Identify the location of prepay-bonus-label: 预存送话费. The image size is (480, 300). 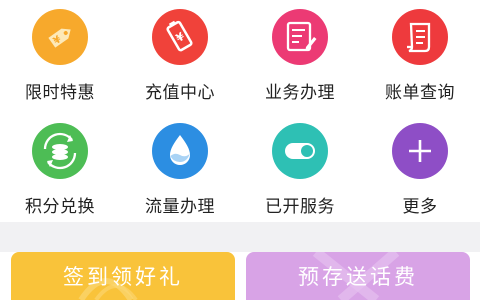
(358, 277).